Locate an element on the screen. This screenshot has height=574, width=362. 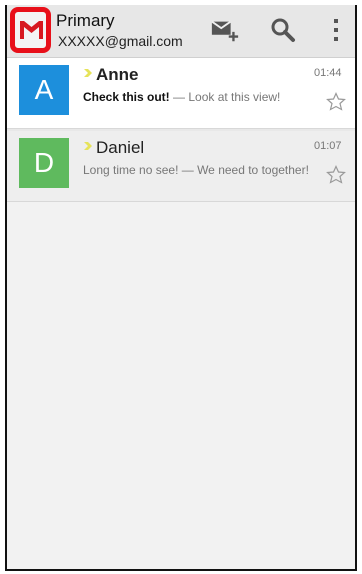
search-button is located at coordinates (283, 30).